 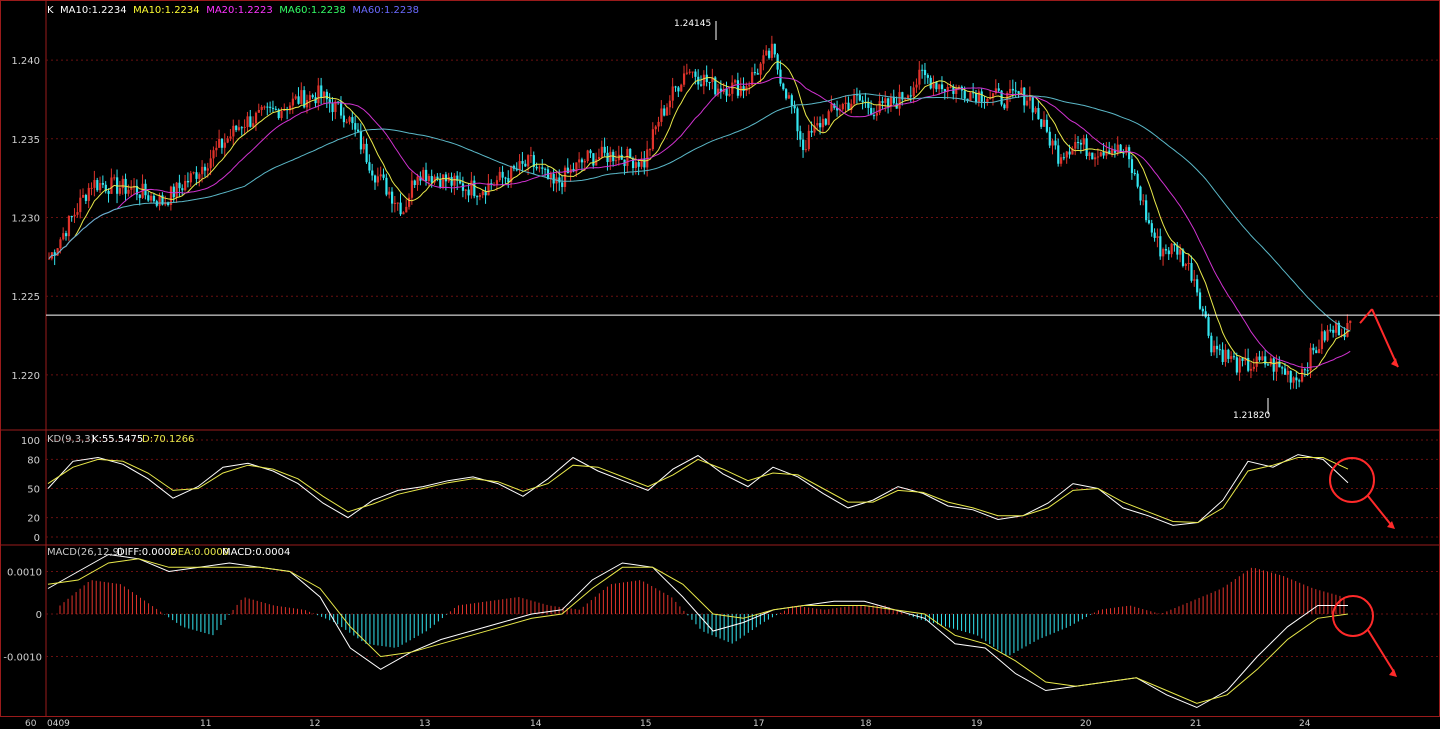 I want to click on kd-k-value: K:55.5475, so click(x=117, y=439).